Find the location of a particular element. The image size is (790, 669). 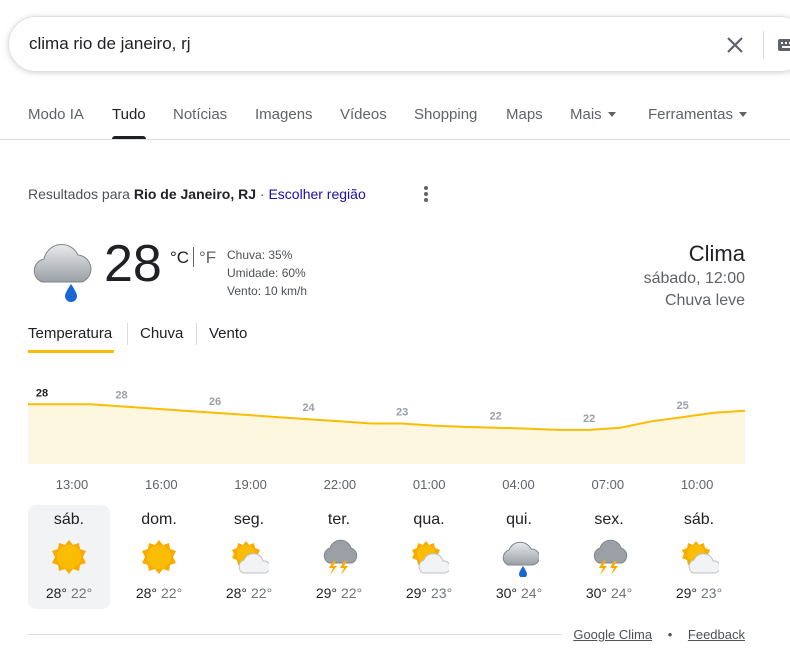

current-temperature: 28 is located at coordinates (133, 264).